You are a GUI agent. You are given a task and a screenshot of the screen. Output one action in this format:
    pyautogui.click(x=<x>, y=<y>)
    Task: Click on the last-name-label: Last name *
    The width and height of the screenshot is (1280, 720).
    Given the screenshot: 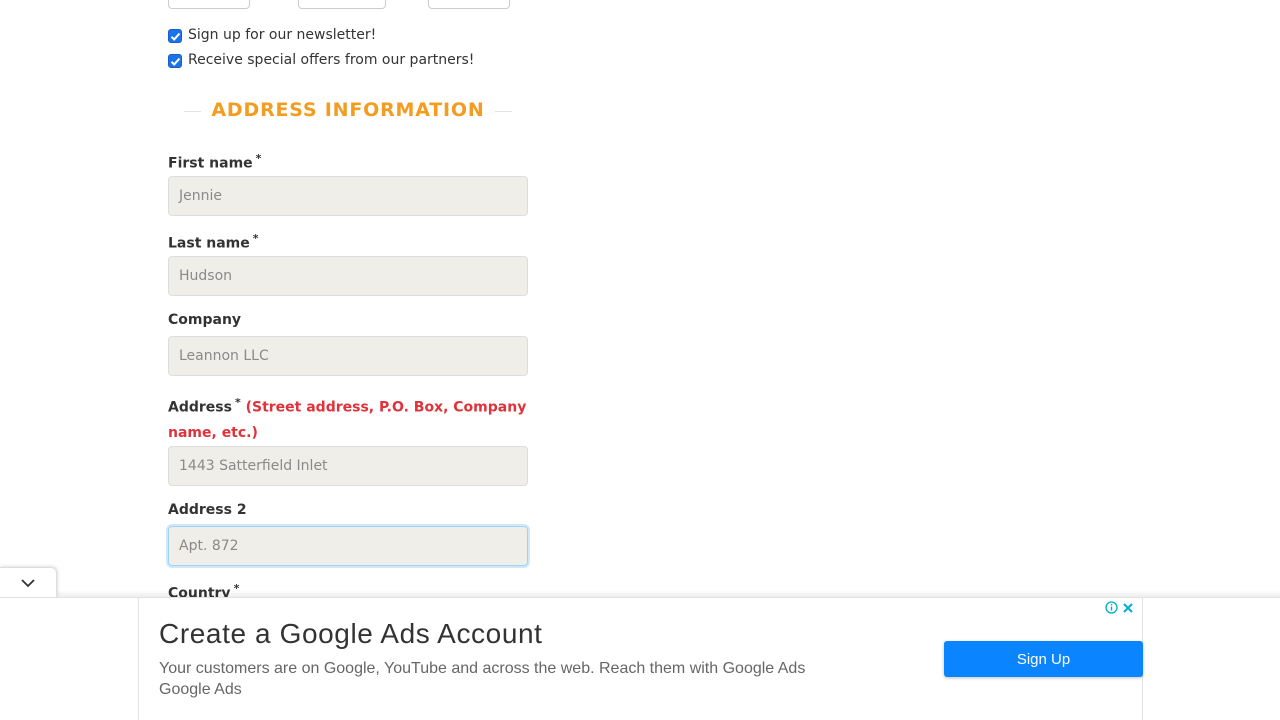 What is the action you would take?
    pyautogui.click(x=213, y=242)
    